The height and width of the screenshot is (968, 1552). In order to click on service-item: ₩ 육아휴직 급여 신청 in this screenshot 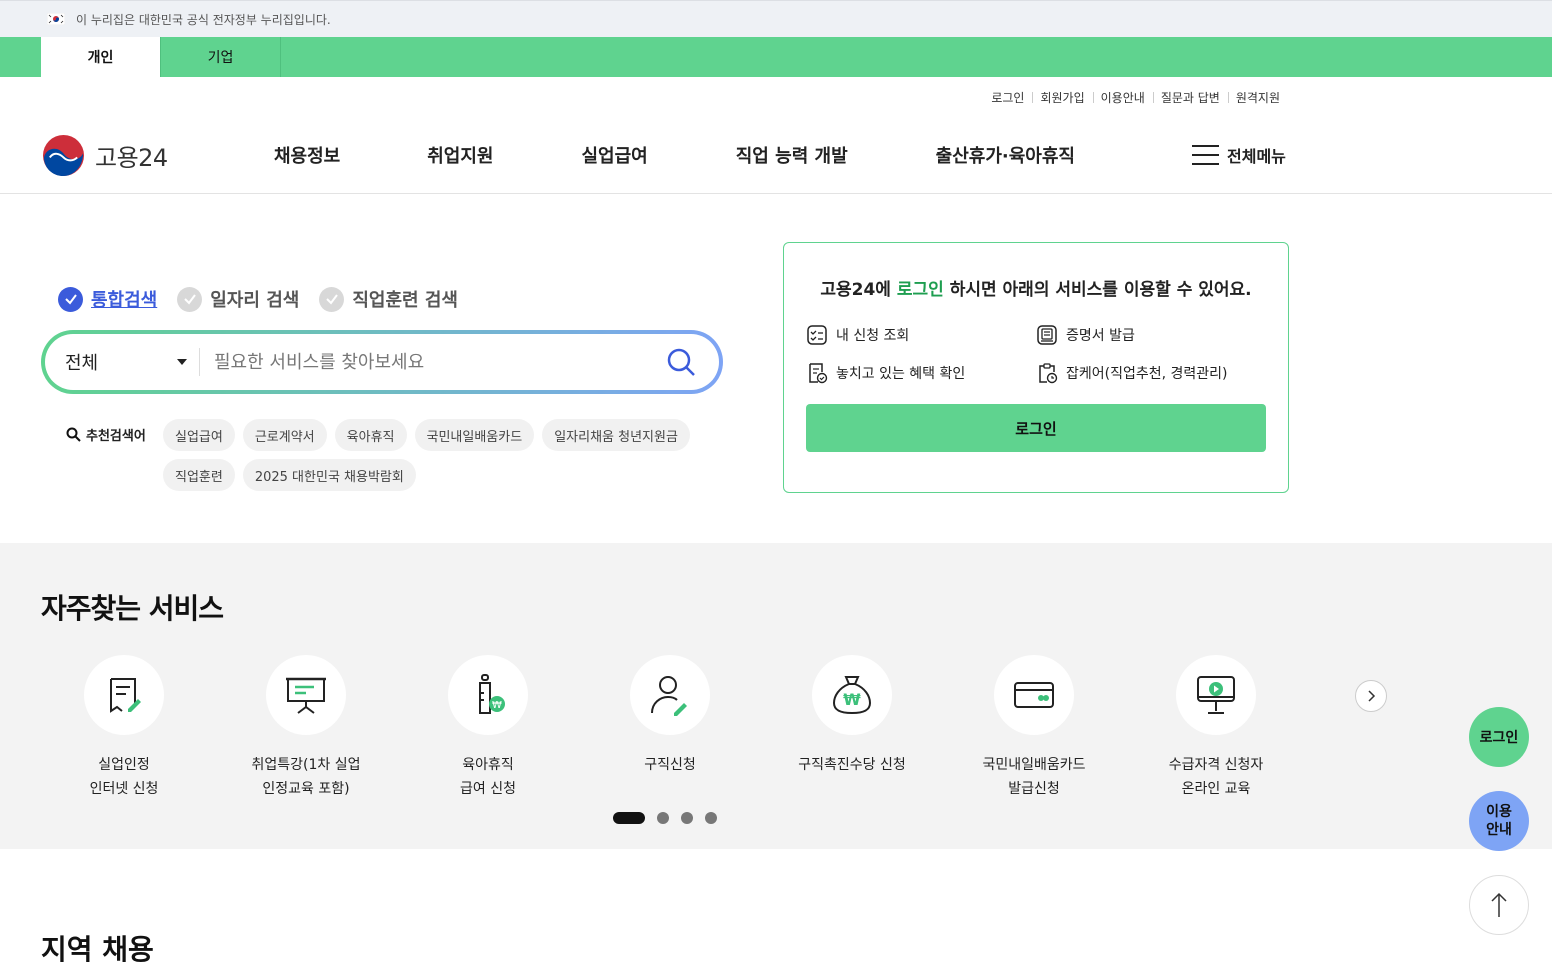, I will do `click(488, 728)`.